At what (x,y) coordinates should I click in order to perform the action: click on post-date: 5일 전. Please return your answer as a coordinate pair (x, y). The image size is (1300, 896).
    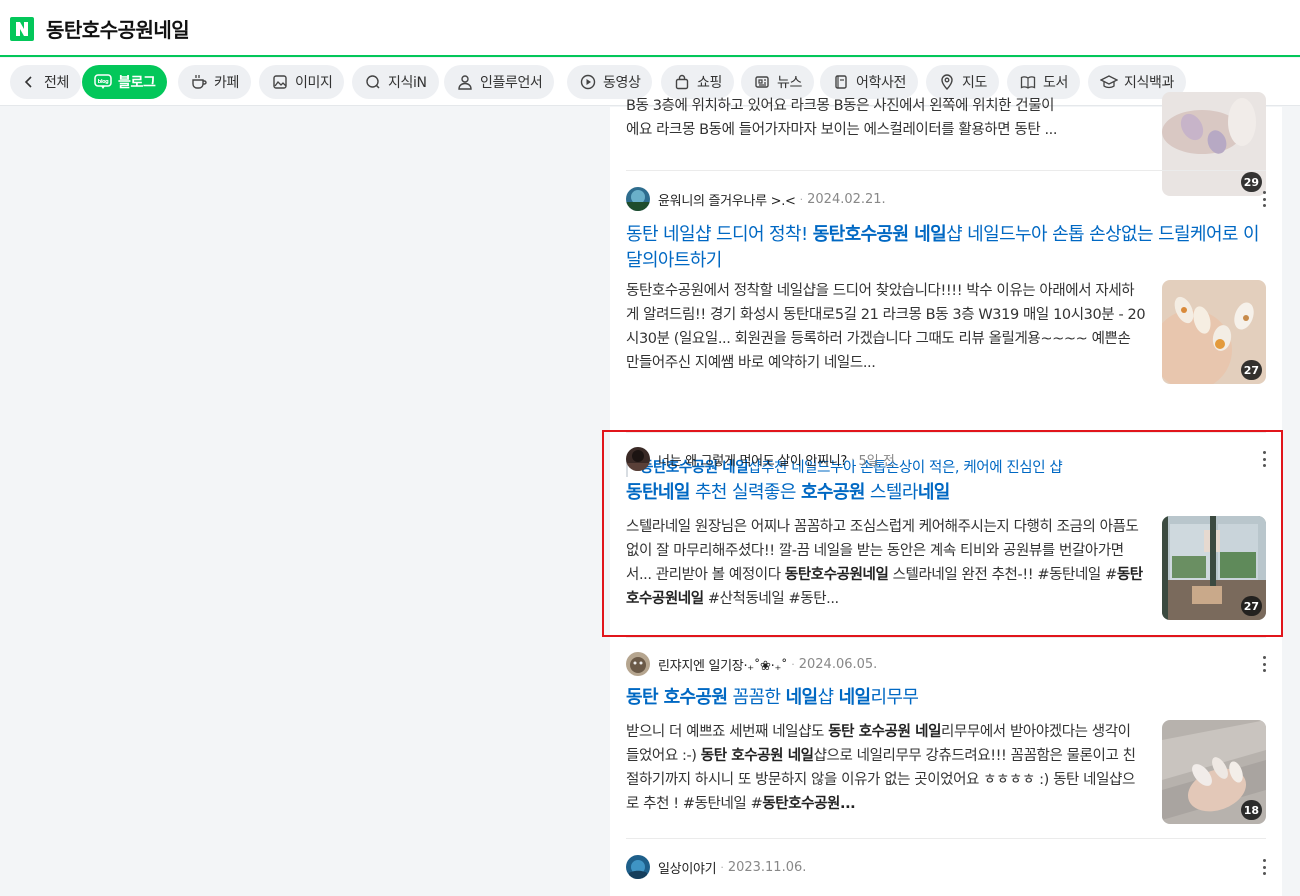
    Looking at the image, I should click on (876, 461).